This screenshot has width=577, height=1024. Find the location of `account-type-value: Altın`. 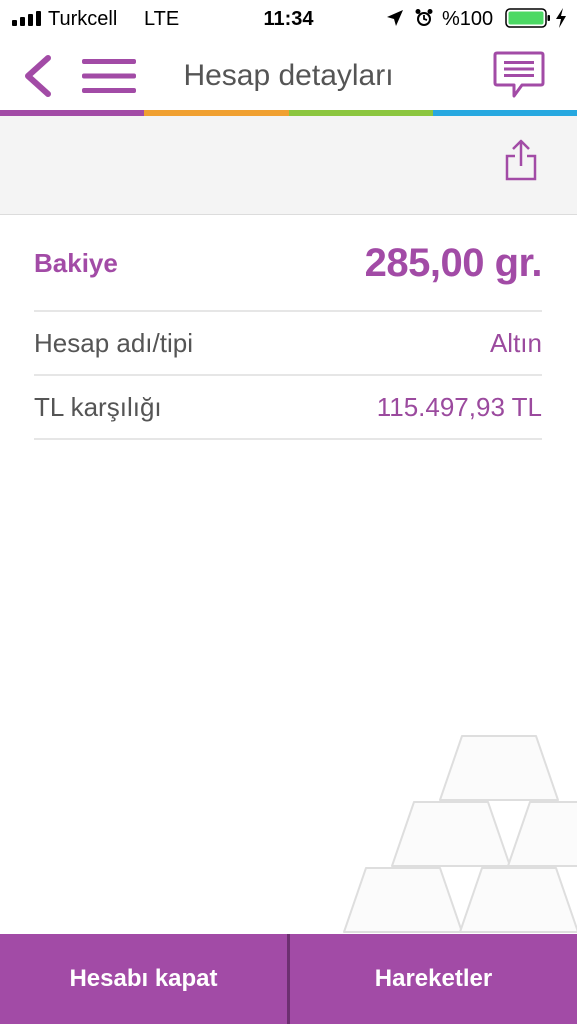

account-type-value: Altın is located at coordinates (515, 342).